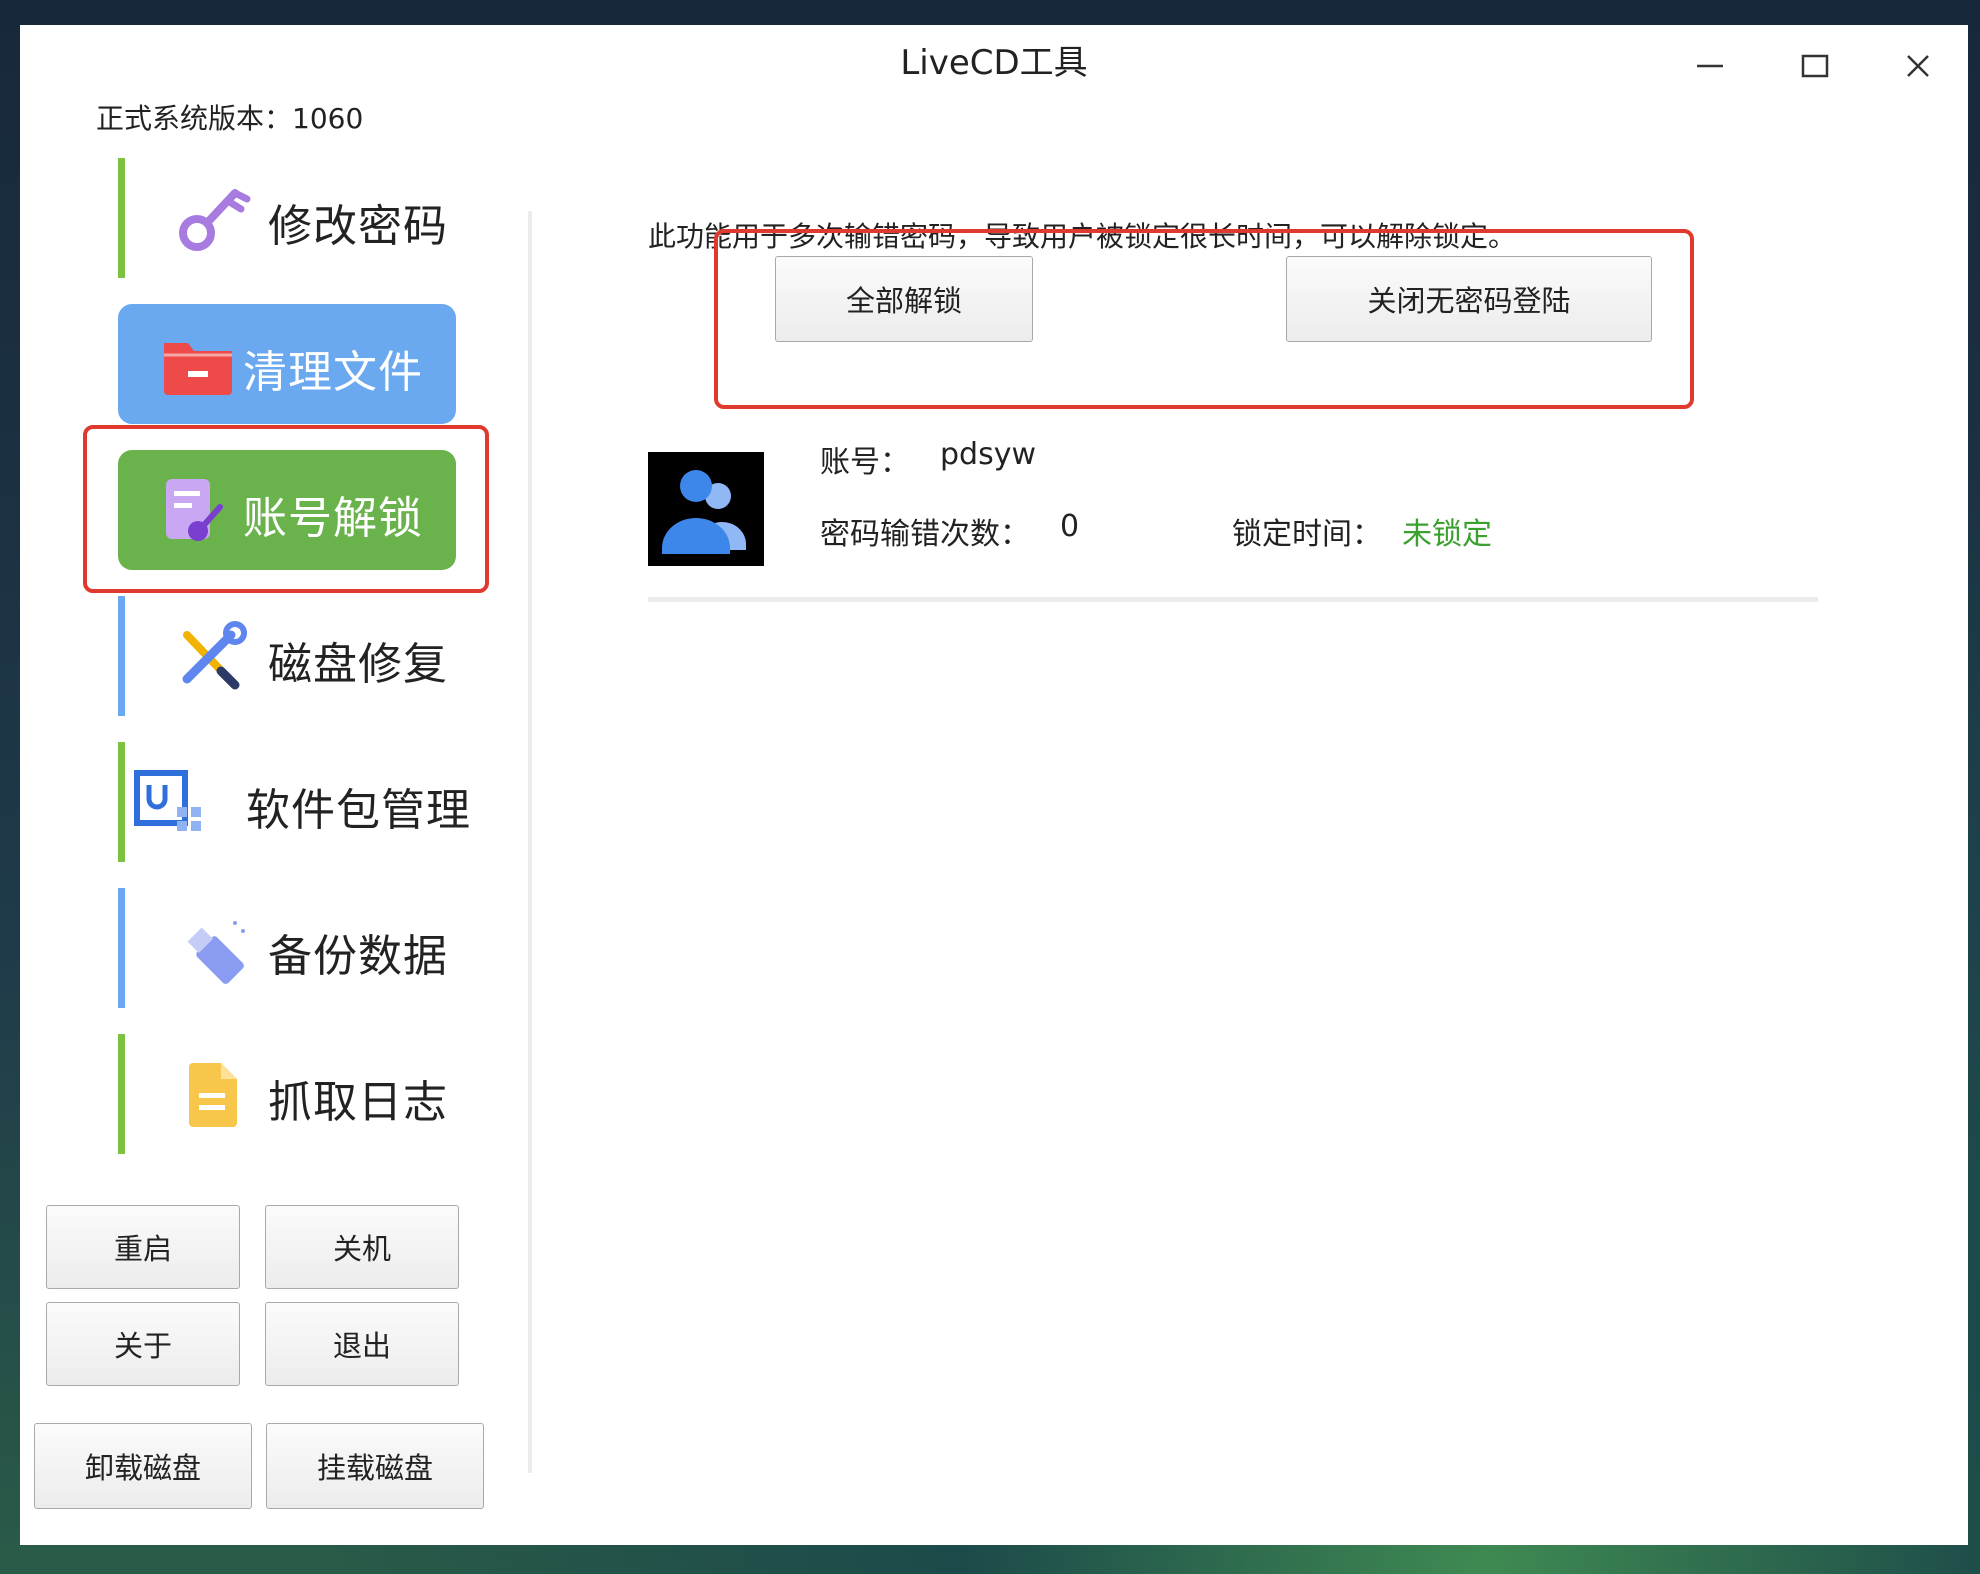  What do you see at coordinates (988, 454) in the screenshot?
I see `account-value: pdsyw` at bounding box center [988, 454].